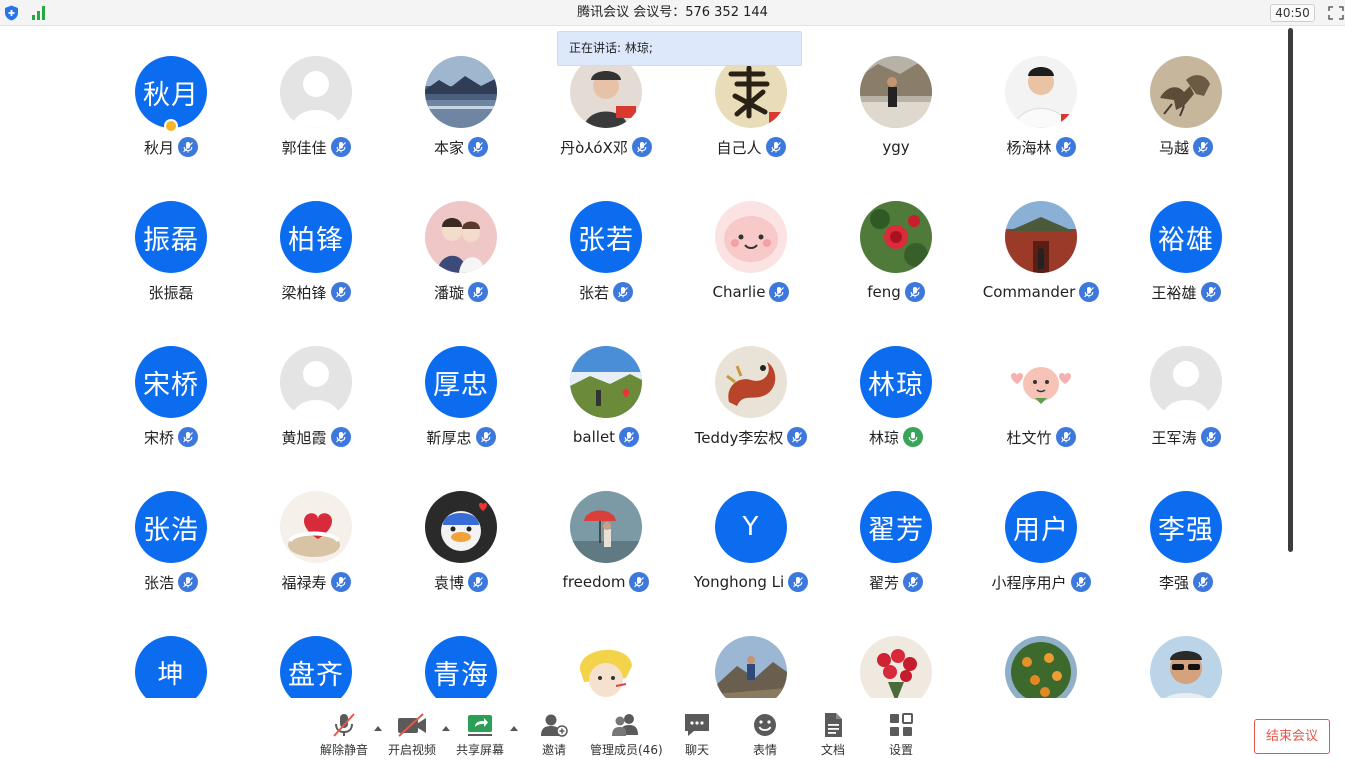 The width and height of the screenshot is (1345, 768). What do you see at coordinates (316, 667) in the screenshot?
I see `participant-tile: 盘齐` at bounding box center [316, 667].